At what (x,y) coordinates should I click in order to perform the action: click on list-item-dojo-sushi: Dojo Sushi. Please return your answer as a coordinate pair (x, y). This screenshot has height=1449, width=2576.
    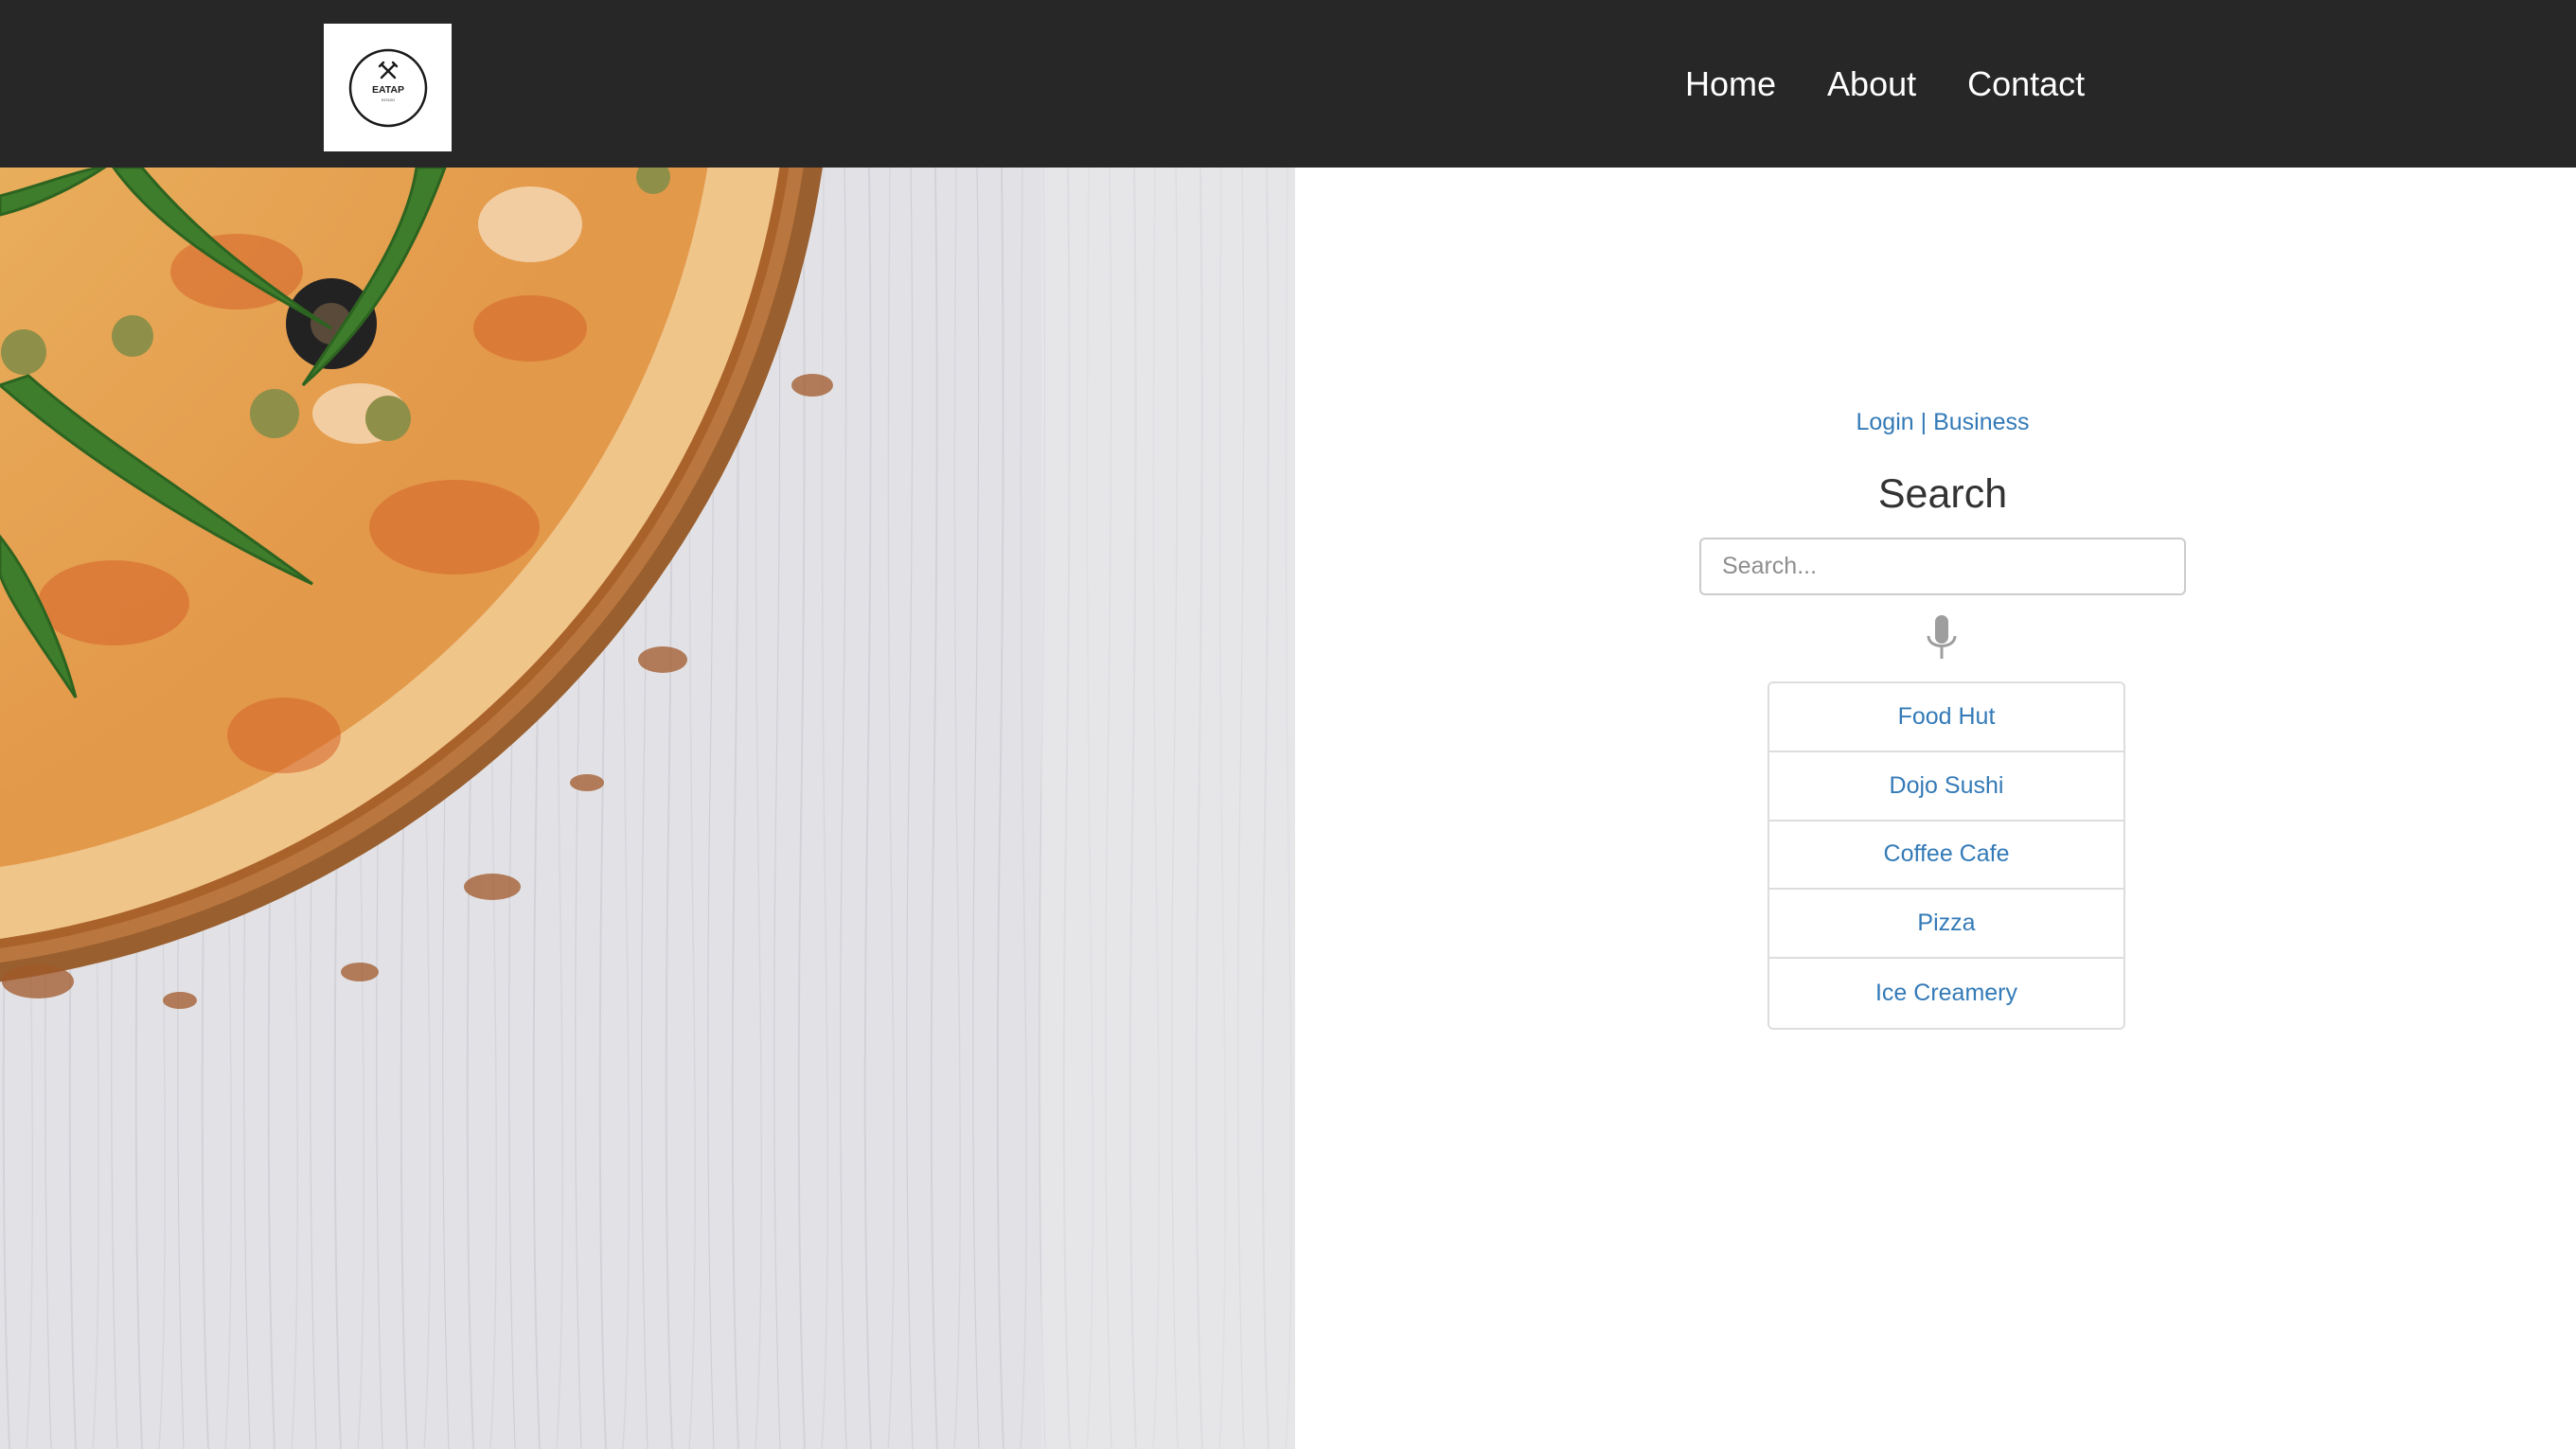
    Looking at the image, I should click on (1946, 787).